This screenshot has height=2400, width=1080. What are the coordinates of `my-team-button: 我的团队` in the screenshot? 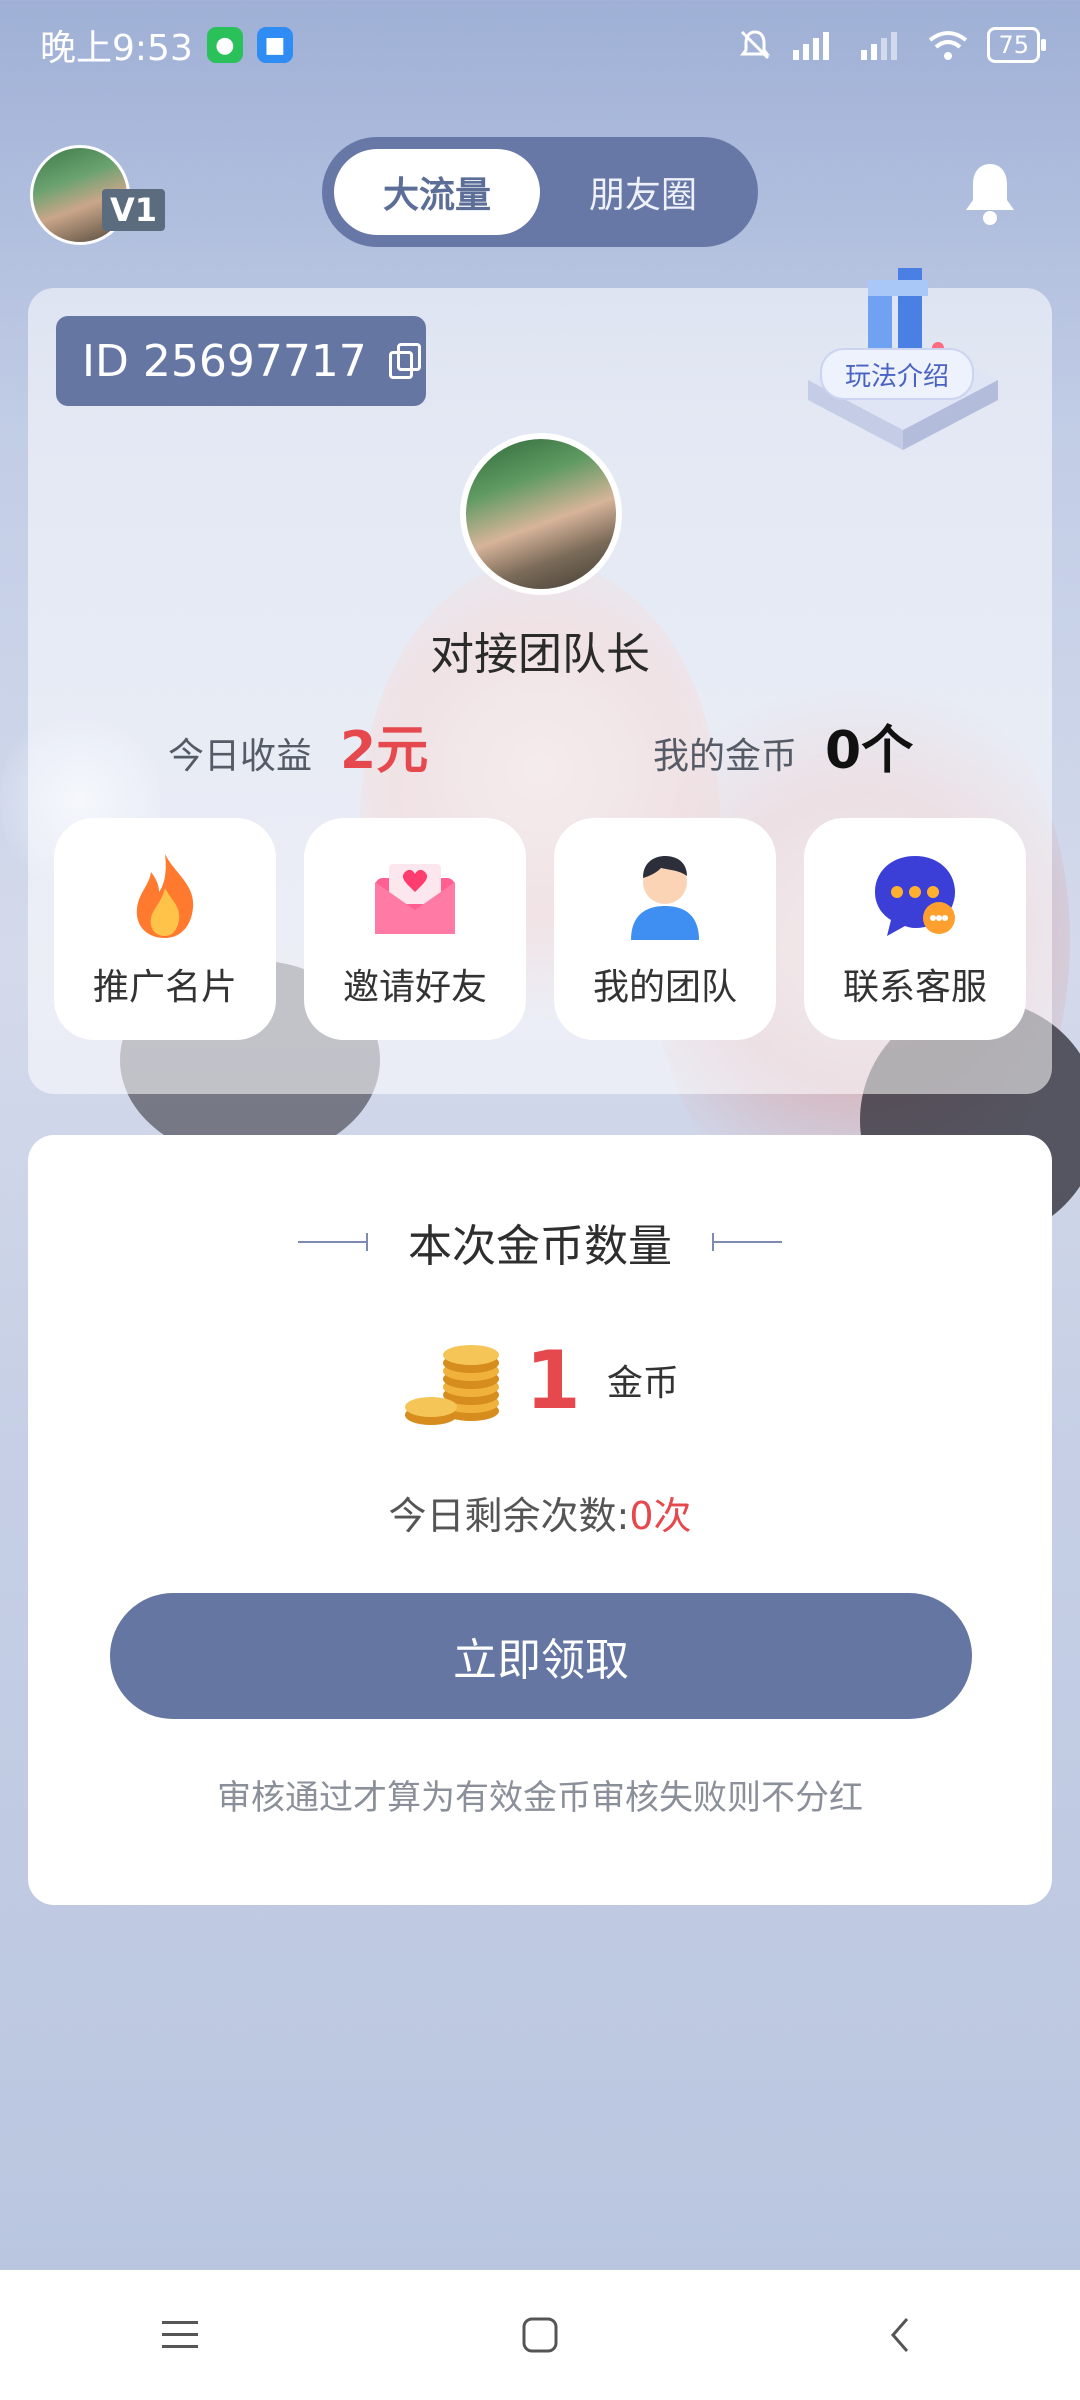 It's located at (665, 929).